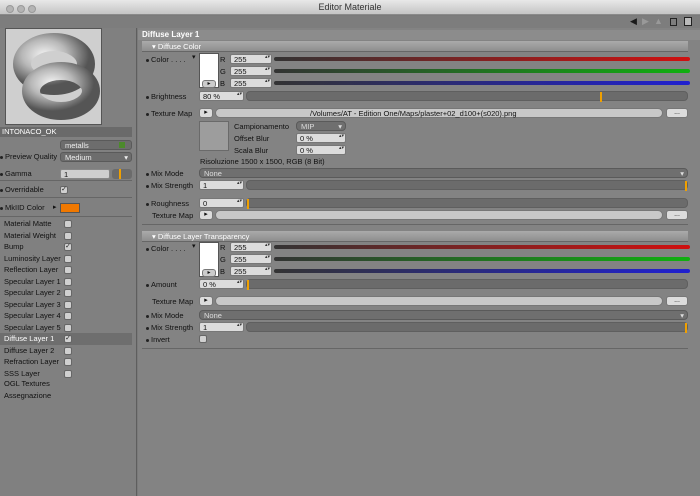 The height and width of the screenshot is (496, 700). Describe the element at coordinates (27, 396) in the screenshot. I see `assegnazione-item: Assegnazione` at that location.